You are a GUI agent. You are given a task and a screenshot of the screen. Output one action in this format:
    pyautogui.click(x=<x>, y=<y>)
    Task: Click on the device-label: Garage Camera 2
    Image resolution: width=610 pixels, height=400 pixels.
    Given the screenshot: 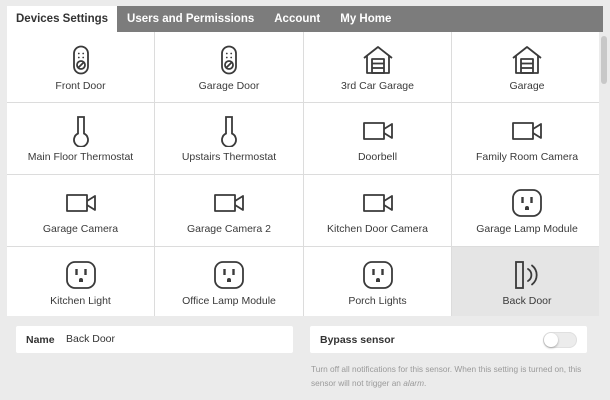 What is the action you would take?
    pyautogui.click(x=229, y=229)
    